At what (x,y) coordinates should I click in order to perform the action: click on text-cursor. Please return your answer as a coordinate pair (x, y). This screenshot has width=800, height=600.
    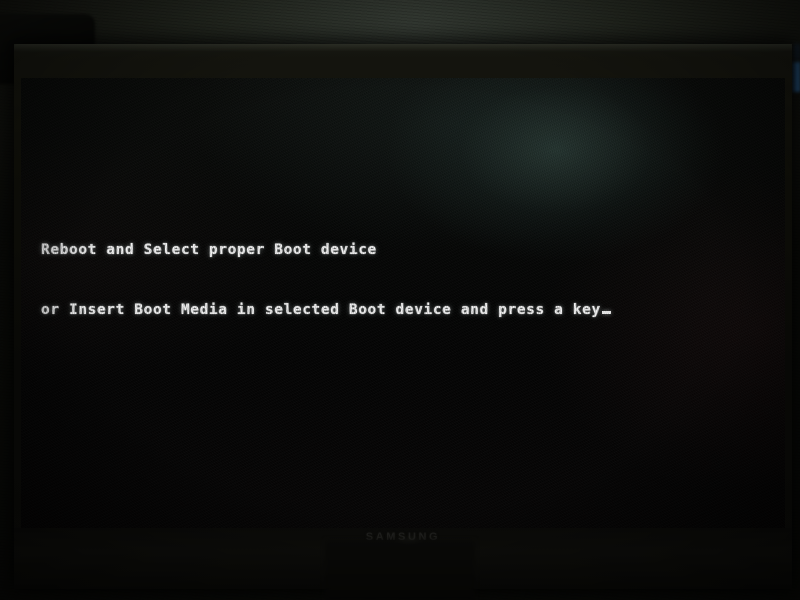
    Looking at the image, I should click on (606, 312).